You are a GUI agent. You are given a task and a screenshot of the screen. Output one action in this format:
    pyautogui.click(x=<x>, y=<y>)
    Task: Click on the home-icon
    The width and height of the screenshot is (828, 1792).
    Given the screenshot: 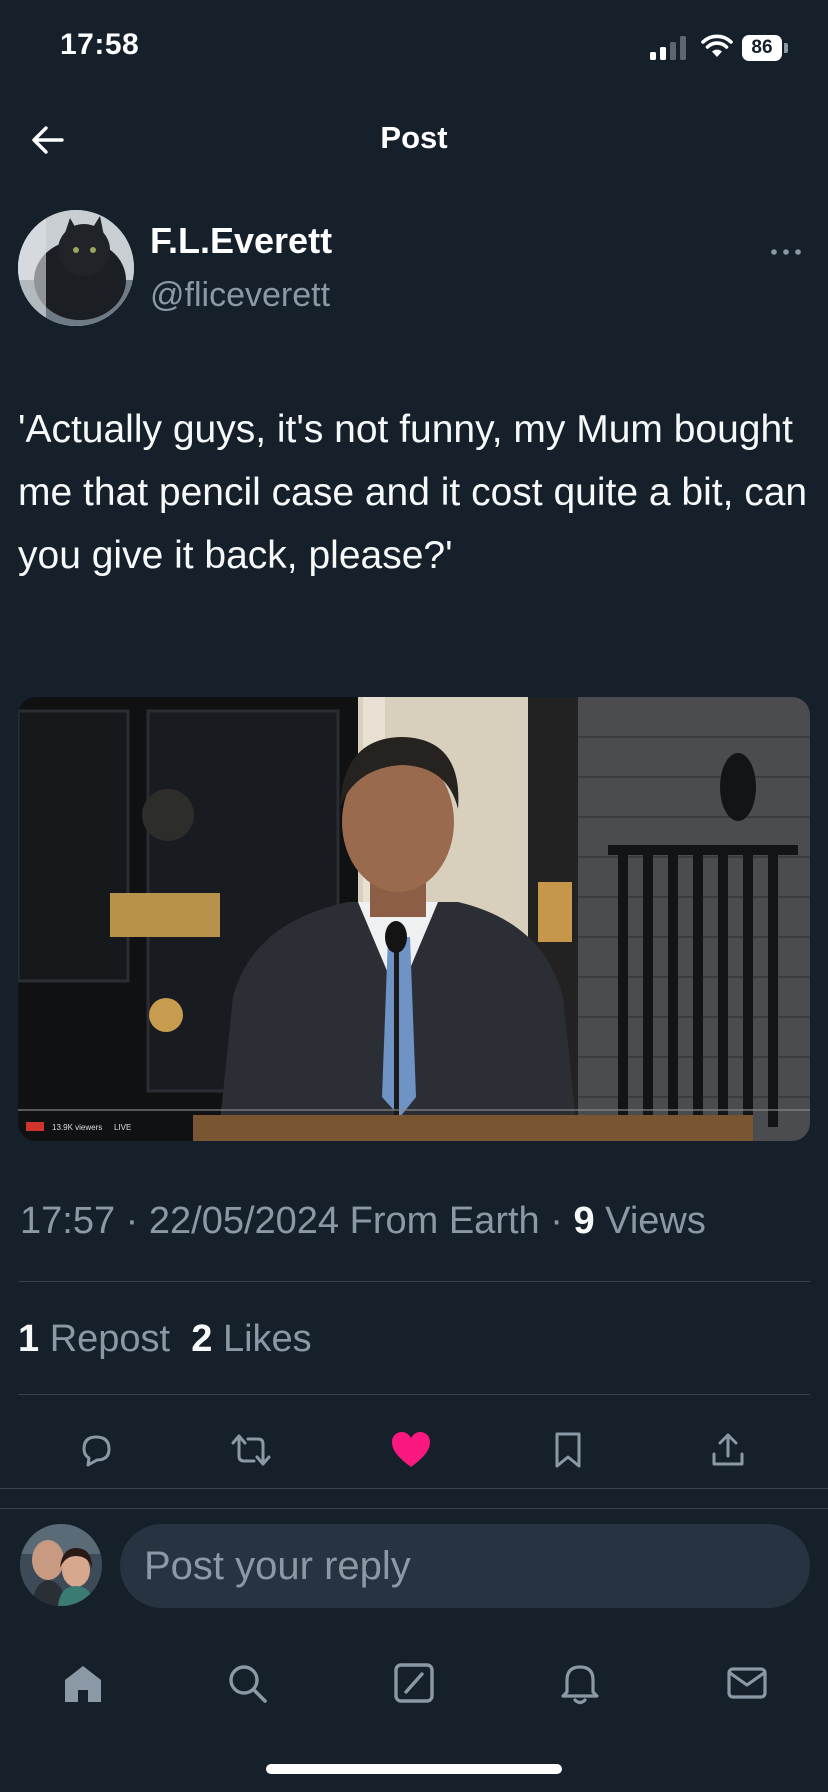 What is the action you would take?
    pyautogui.click(x=83, y=1684)
    